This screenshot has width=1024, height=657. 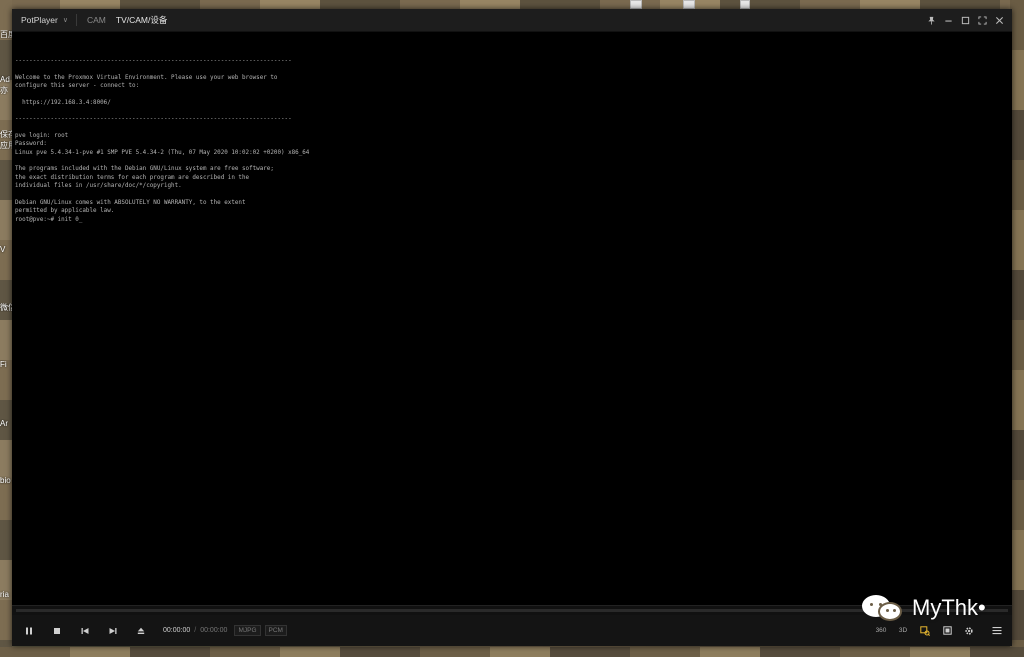 What do you see at coordinates (6, 480) in the screenshot?
I see `desktop-icon-label: bio` at bounding box center [6, 480].